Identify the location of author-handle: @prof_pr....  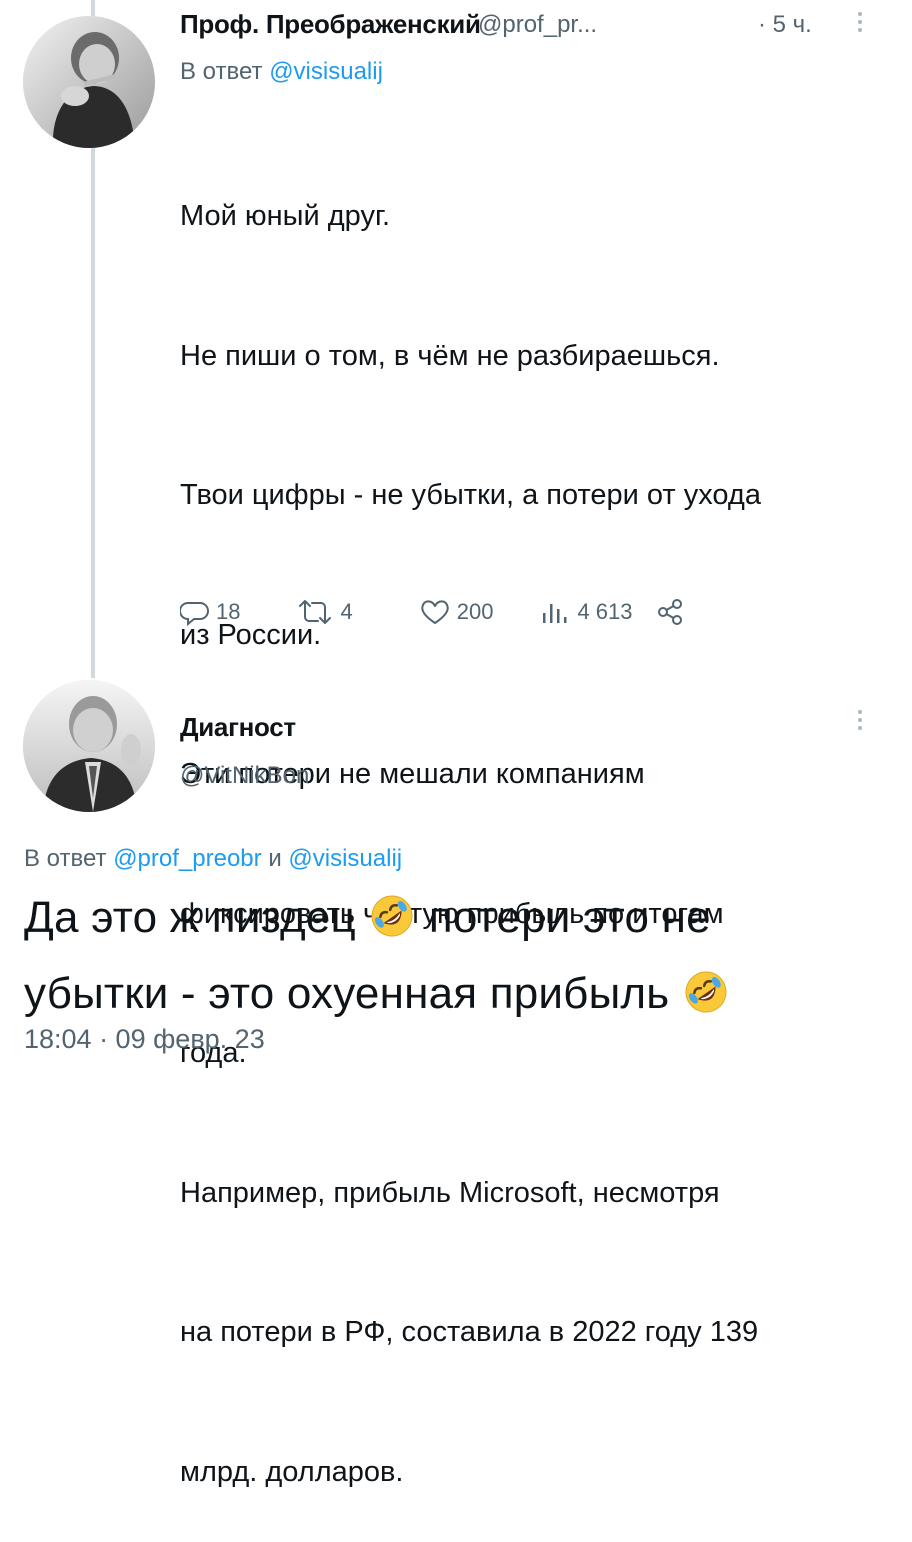
(537, 25).